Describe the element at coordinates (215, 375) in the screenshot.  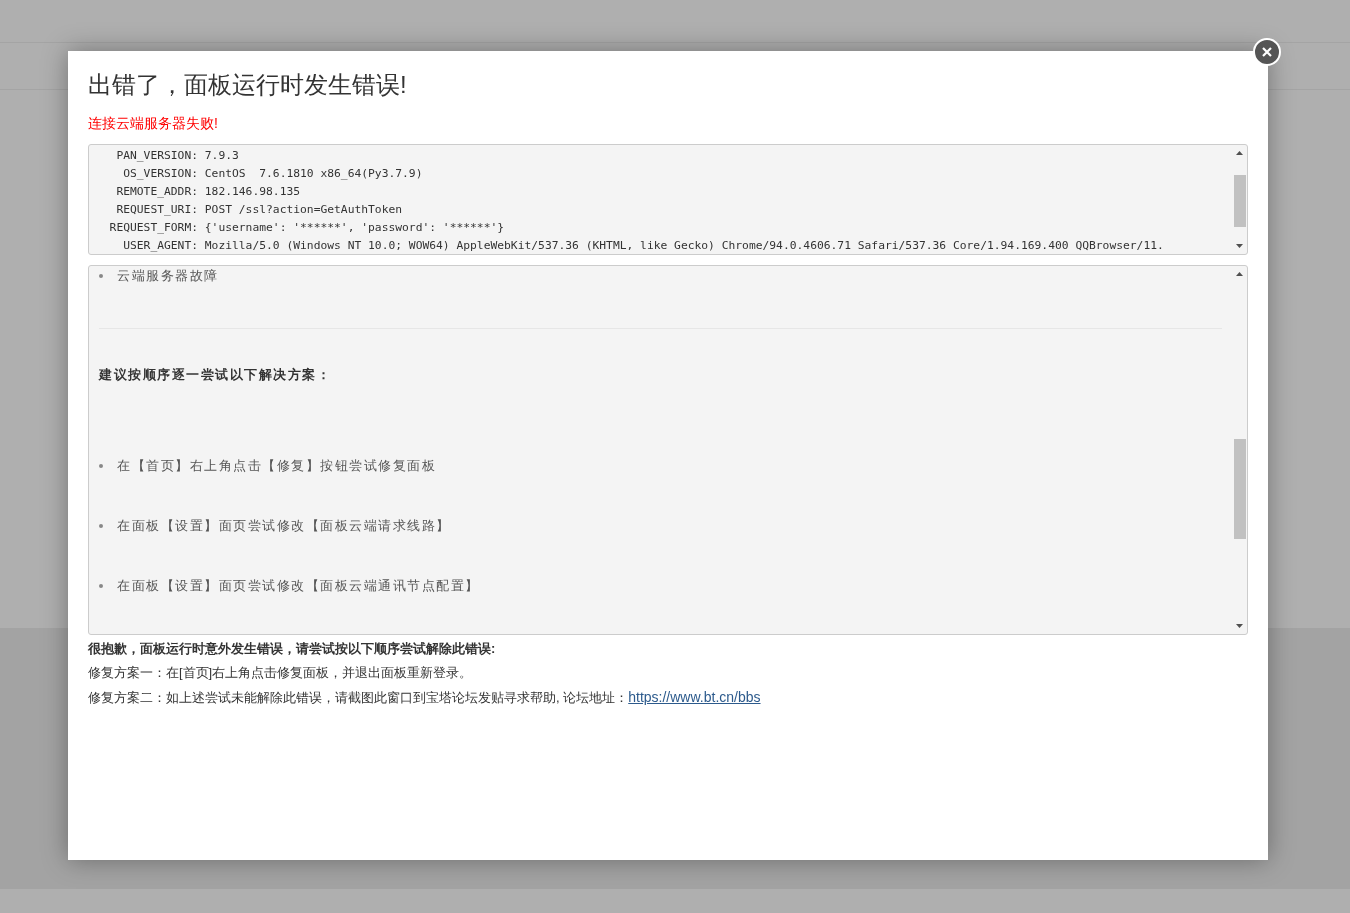
I see `solutions-heading: 建议按顺序逐一尝试以下解决方案：` at that location.